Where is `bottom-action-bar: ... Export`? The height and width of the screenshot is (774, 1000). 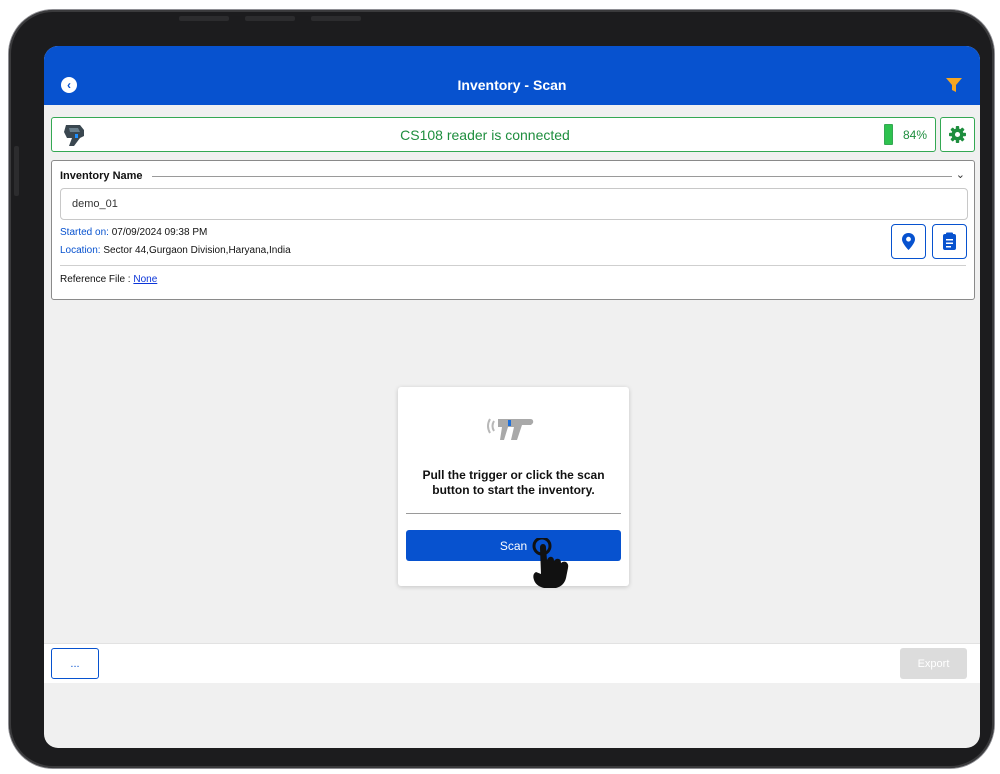
bottom-action-bar: ... Export is located at coordinates (512, 663).